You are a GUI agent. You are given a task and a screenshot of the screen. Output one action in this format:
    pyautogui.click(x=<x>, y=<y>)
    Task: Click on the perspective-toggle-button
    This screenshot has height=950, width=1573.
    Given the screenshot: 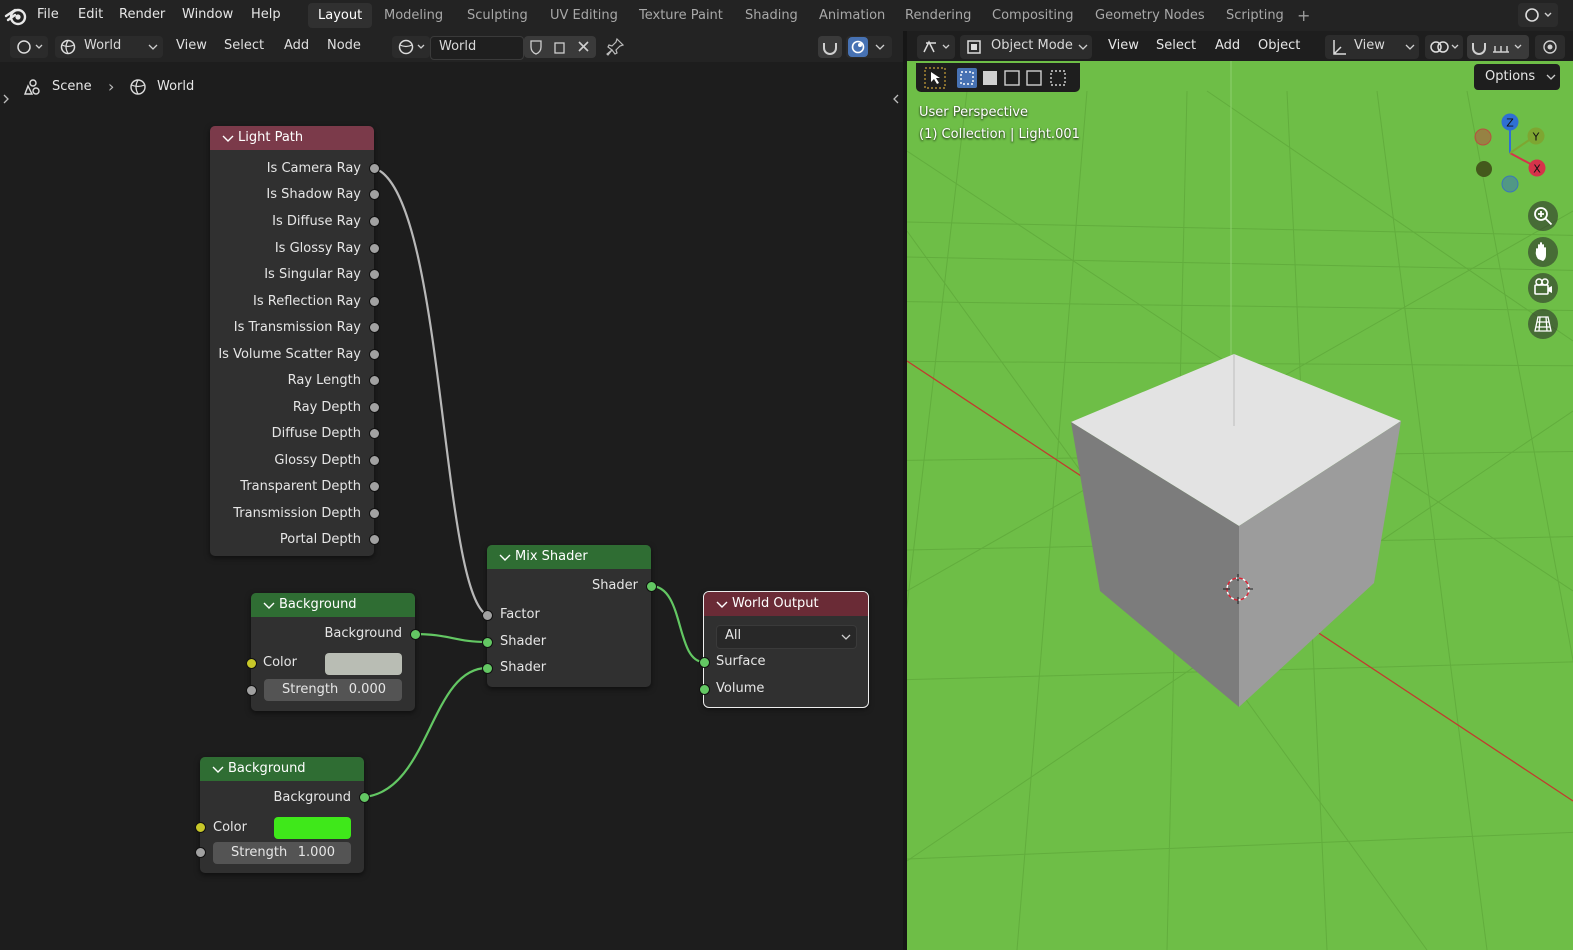 What is the action you would take?
    pyautogui.click(x=1543, y=324)
    